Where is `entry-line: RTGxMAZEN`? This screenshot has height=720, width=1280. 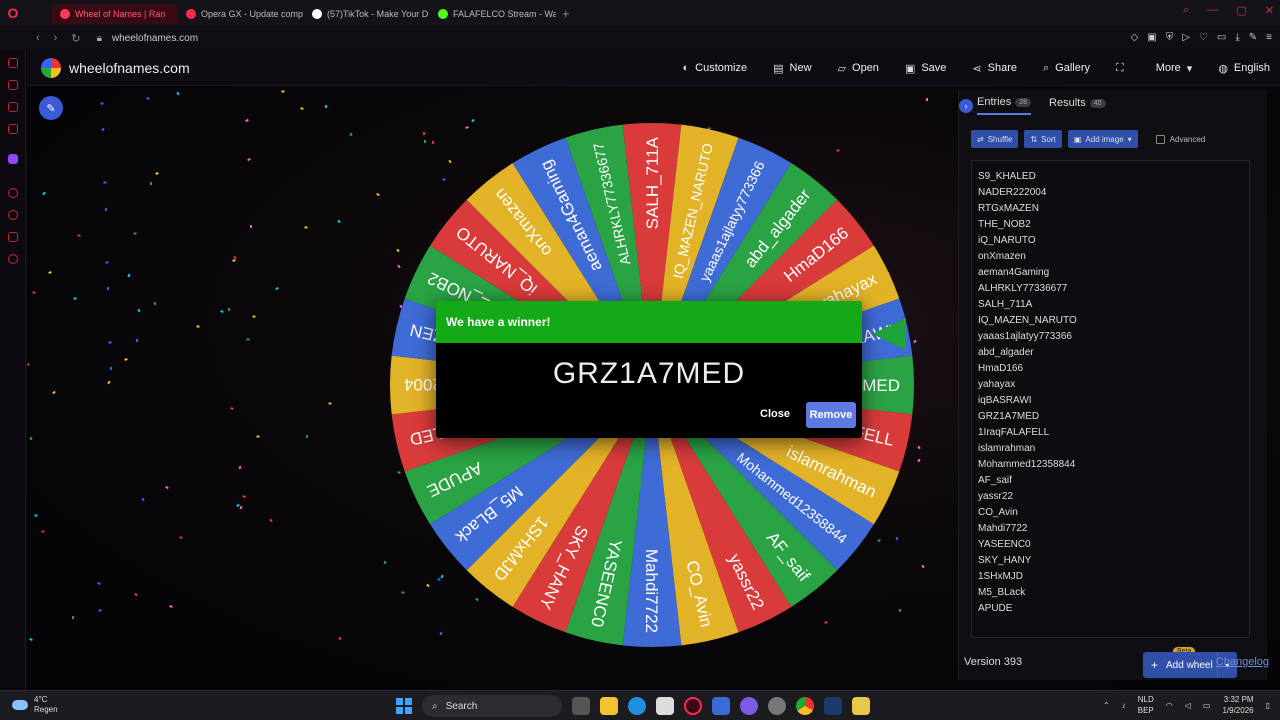 entry-line: RTGxMAZEN is located at coordinates (1008, 208).